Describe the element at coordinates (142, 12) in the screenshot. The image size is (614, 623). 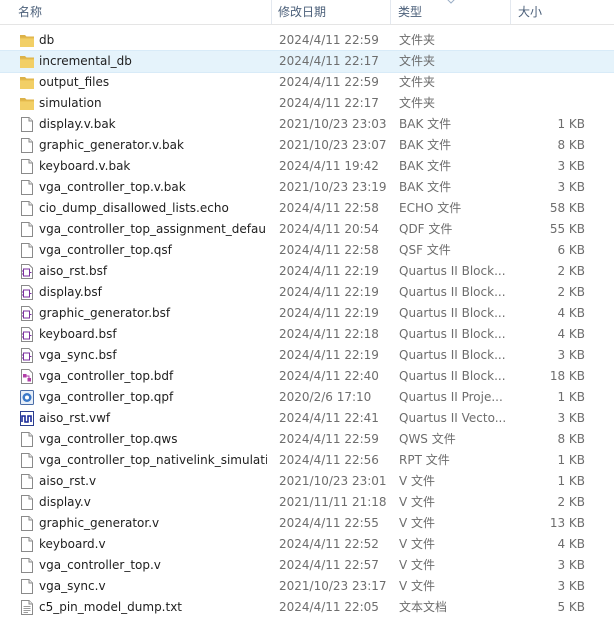
I see `column-header-name: 名称` at that location.